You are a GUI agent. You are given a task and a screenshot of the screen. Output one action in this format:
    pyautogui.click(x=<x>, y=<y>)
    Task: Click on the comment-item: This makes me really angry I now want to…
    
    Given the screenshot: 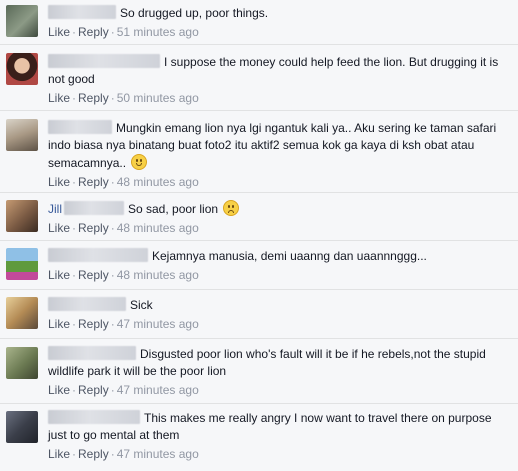 What is the action you would take?
    pyautogui.click(x=259, y=437)
    